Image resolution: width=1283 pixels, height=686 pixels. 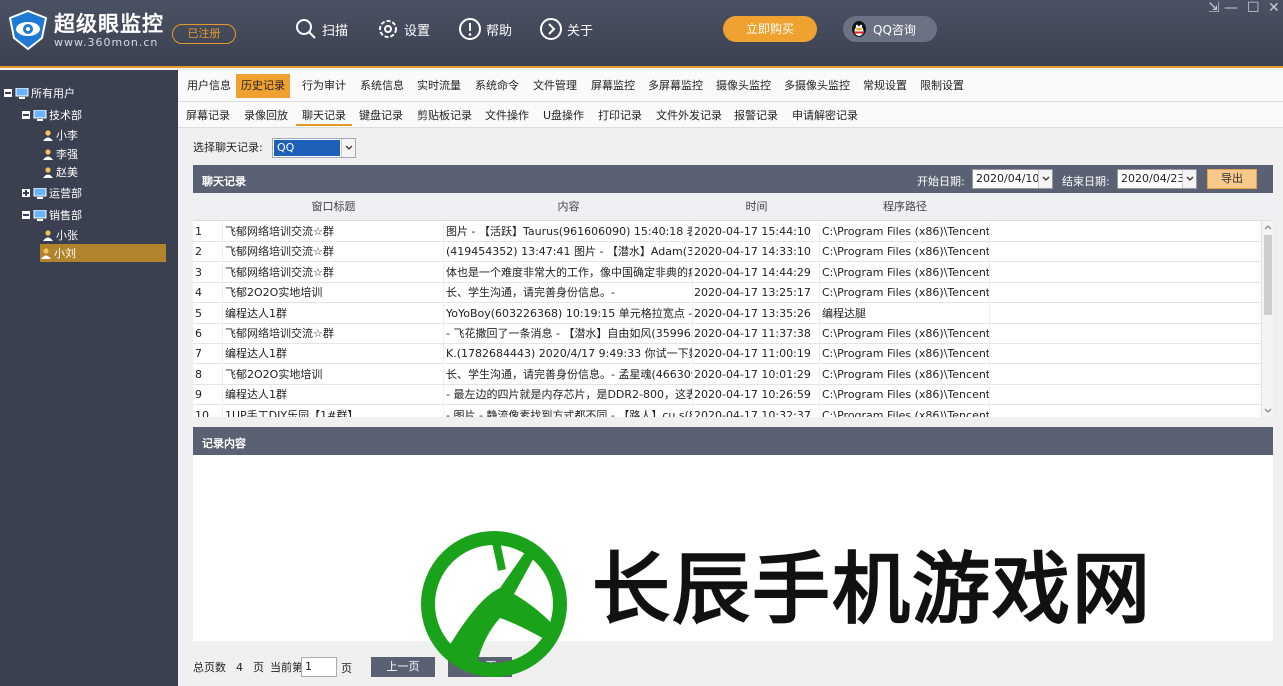 What do you see at coordinates (770, 29) in the screenshot?
I see `buy-now-button: 立即购买` at bounding box center [770, 29].